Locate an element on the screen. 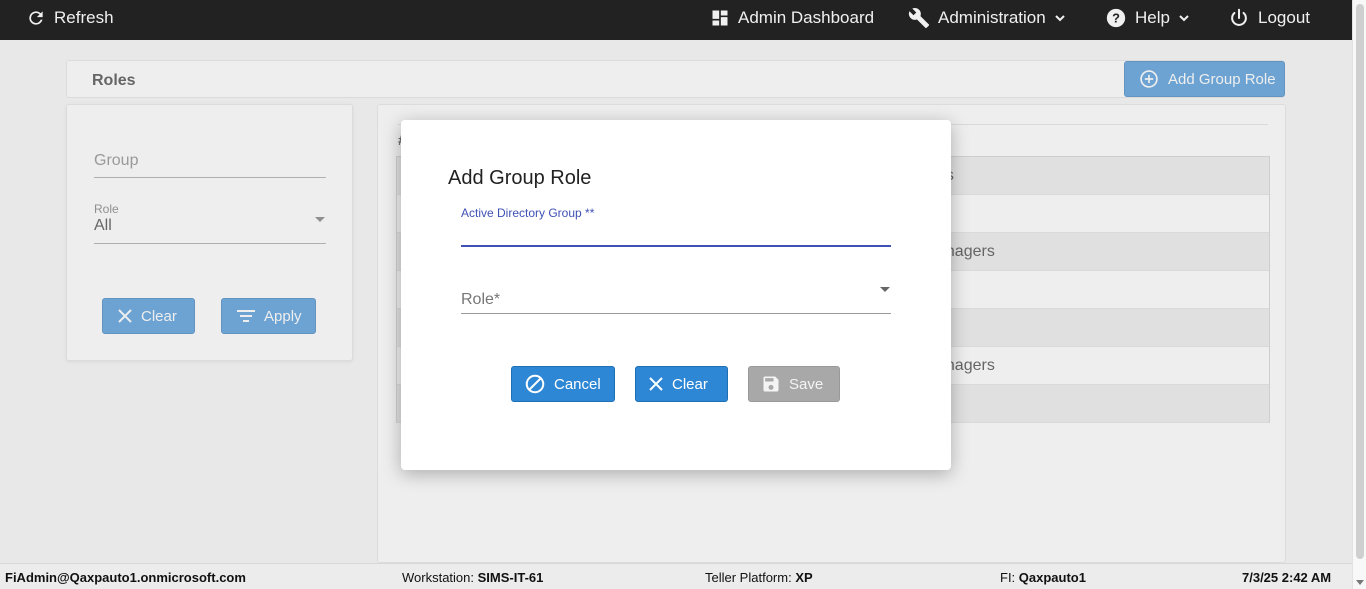  scroll-down-arrow-icon is located at coordinates (1360, 582).